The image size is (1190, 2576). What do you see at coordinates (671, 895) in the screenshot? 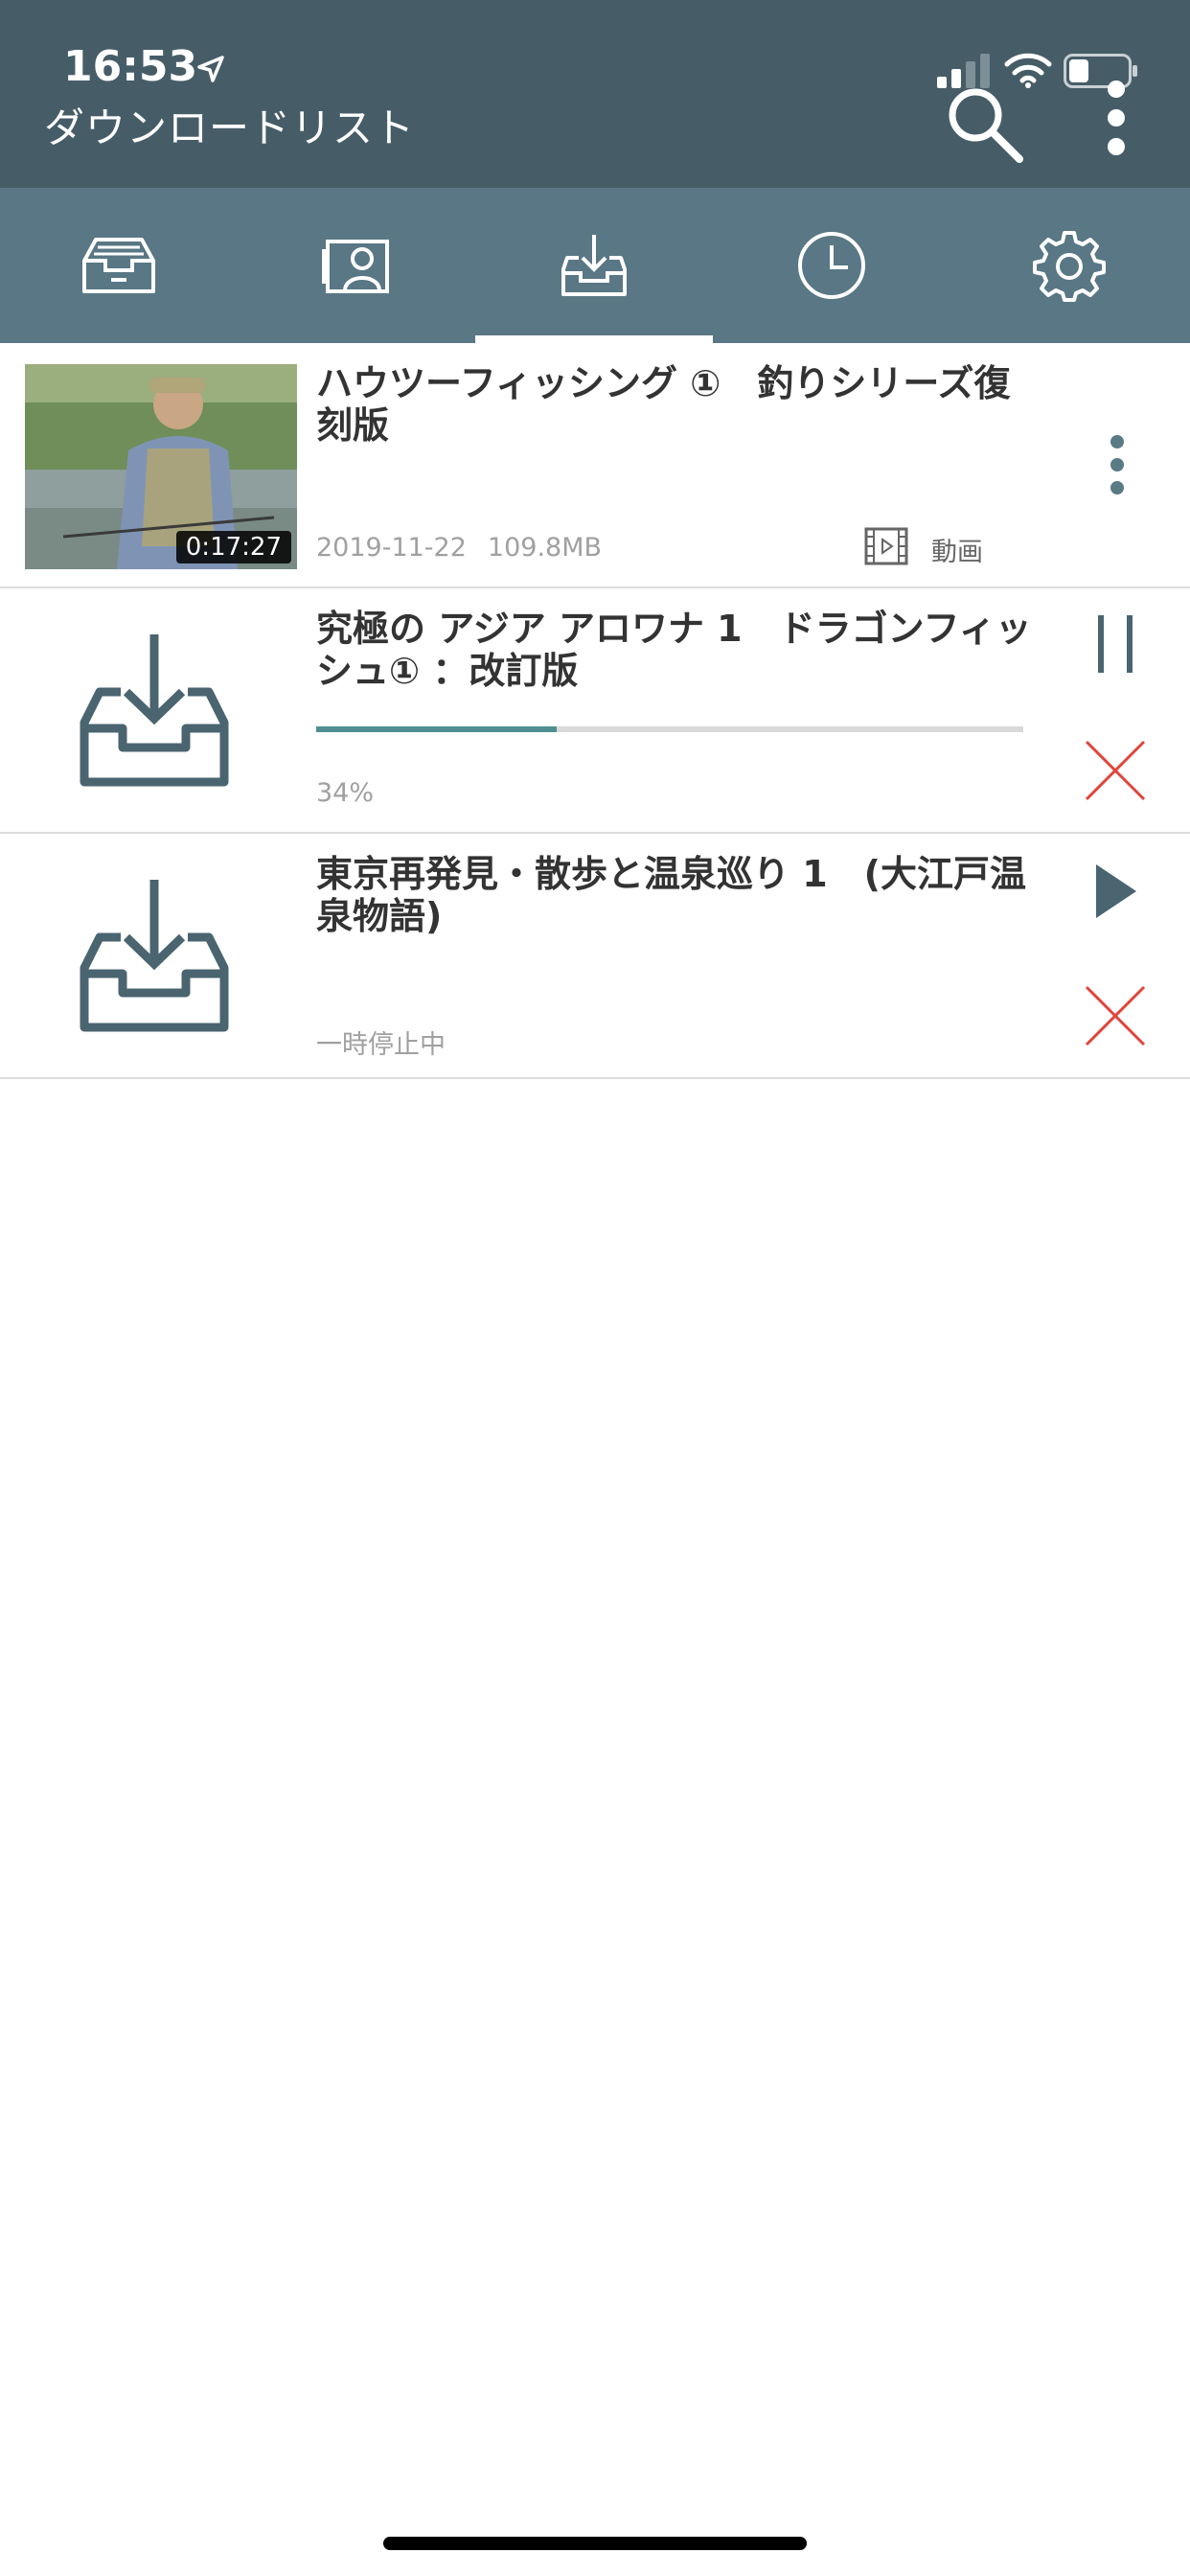
I see `item-title: 東京再発見・散歩と温泉巡り 1 (大江戸温泉物語)` at bounding box center [671, 895].